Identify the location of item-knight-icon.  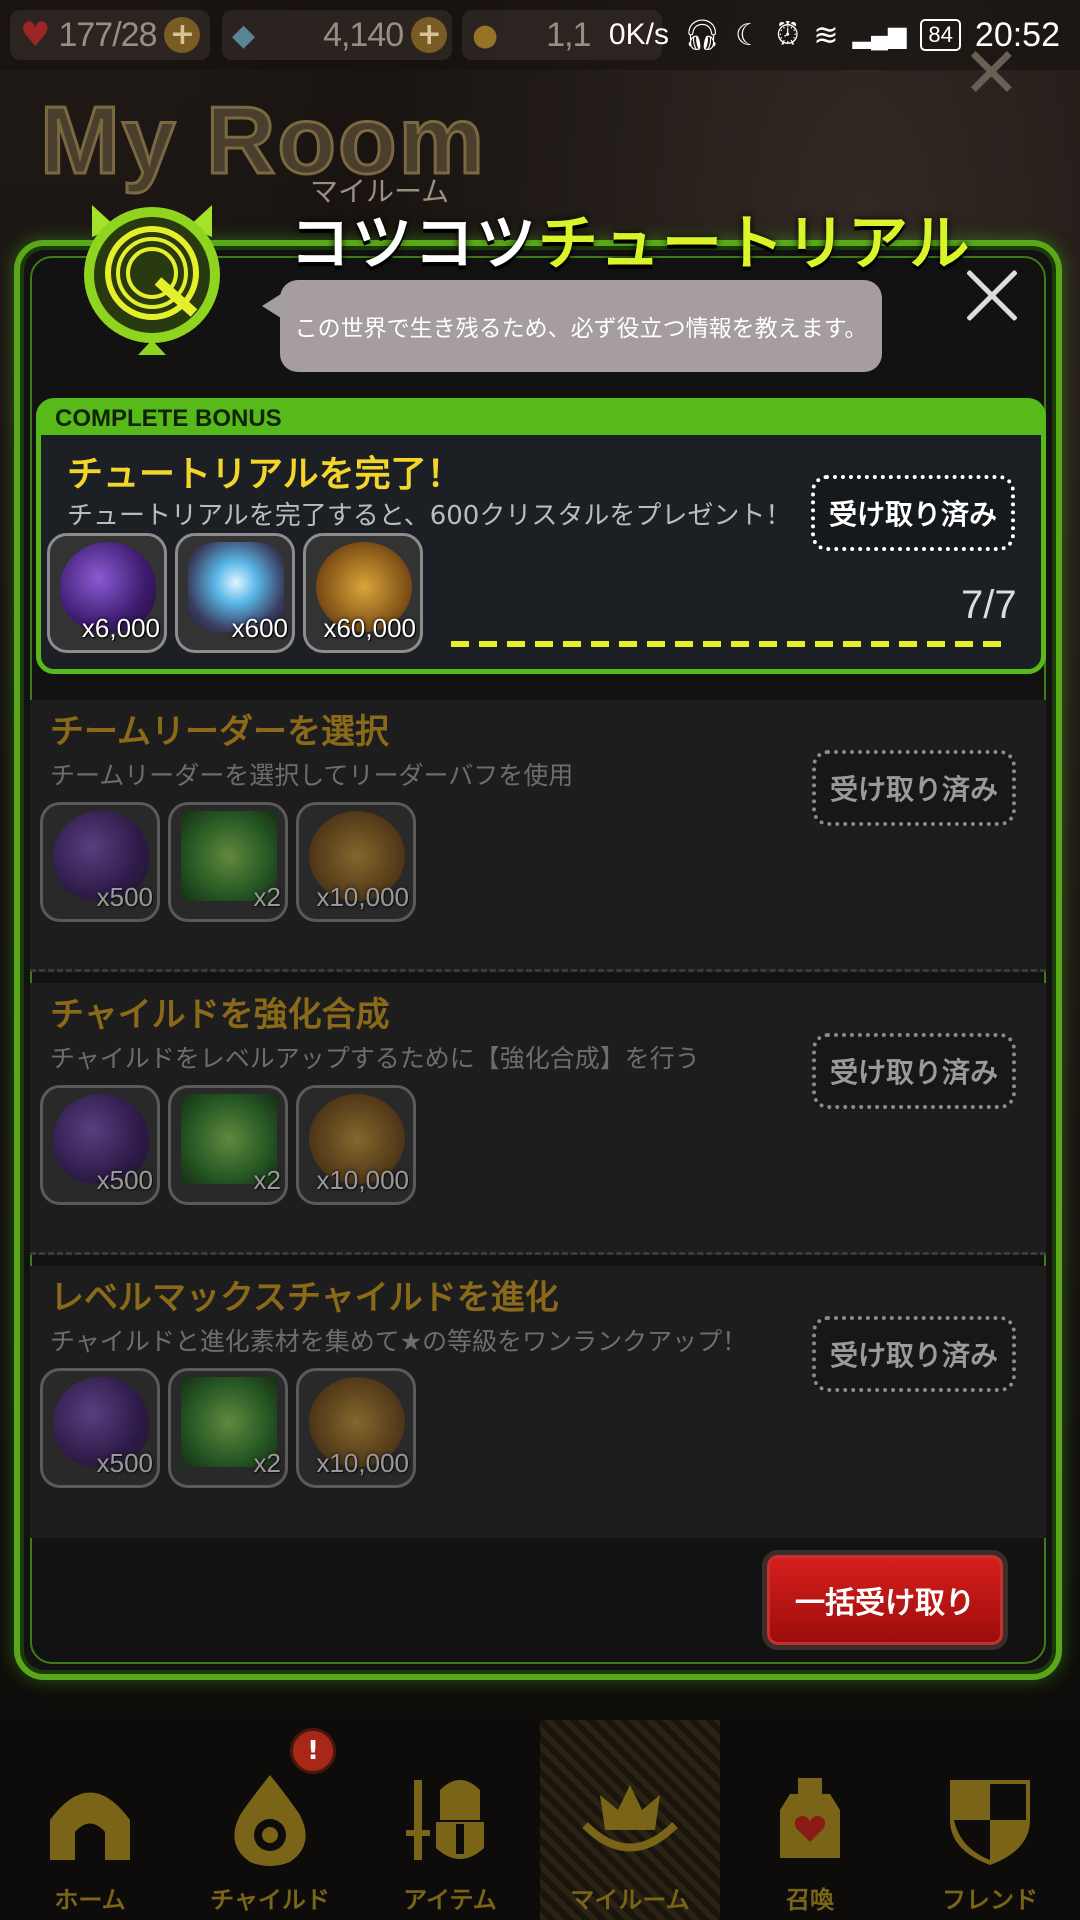
(445, 1820).